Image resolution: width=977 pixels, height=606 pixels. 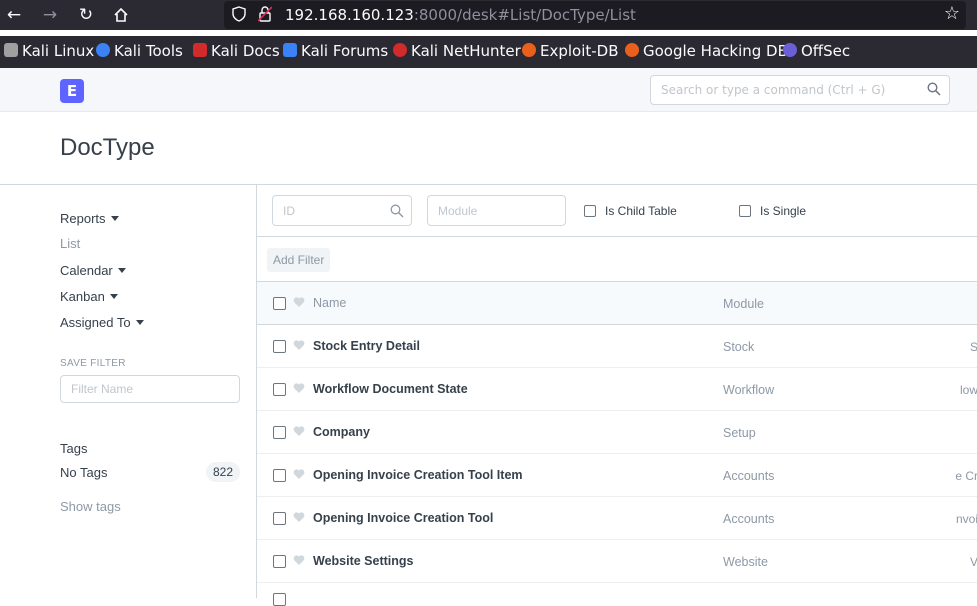 I want to click on table-row: Workflow Document State Workflow low, so click(x=617, y=389).